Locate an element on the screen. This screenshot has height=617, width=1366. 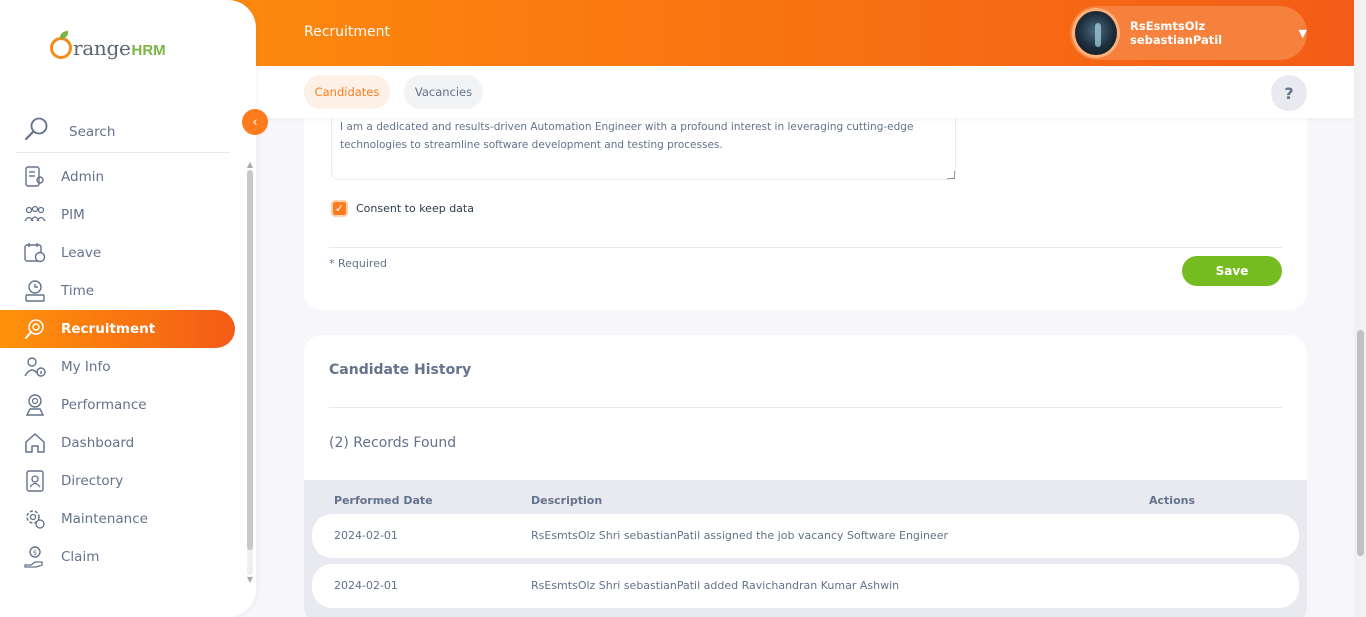
orangehrm-logo: range HRM is located at coordinates (108, 48).